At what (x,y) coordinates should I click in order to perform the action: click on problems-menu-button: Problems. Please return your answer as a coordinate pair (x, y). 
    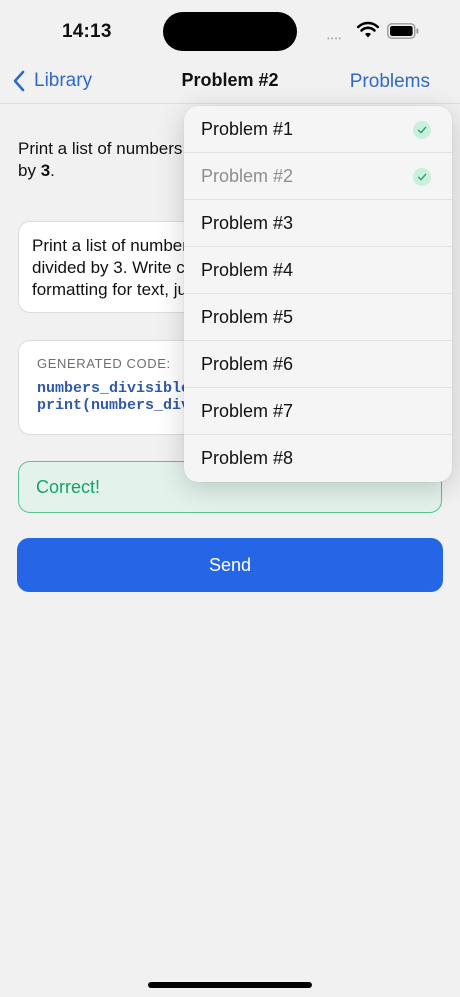
    Looking at the image, I should click on (390, 82).